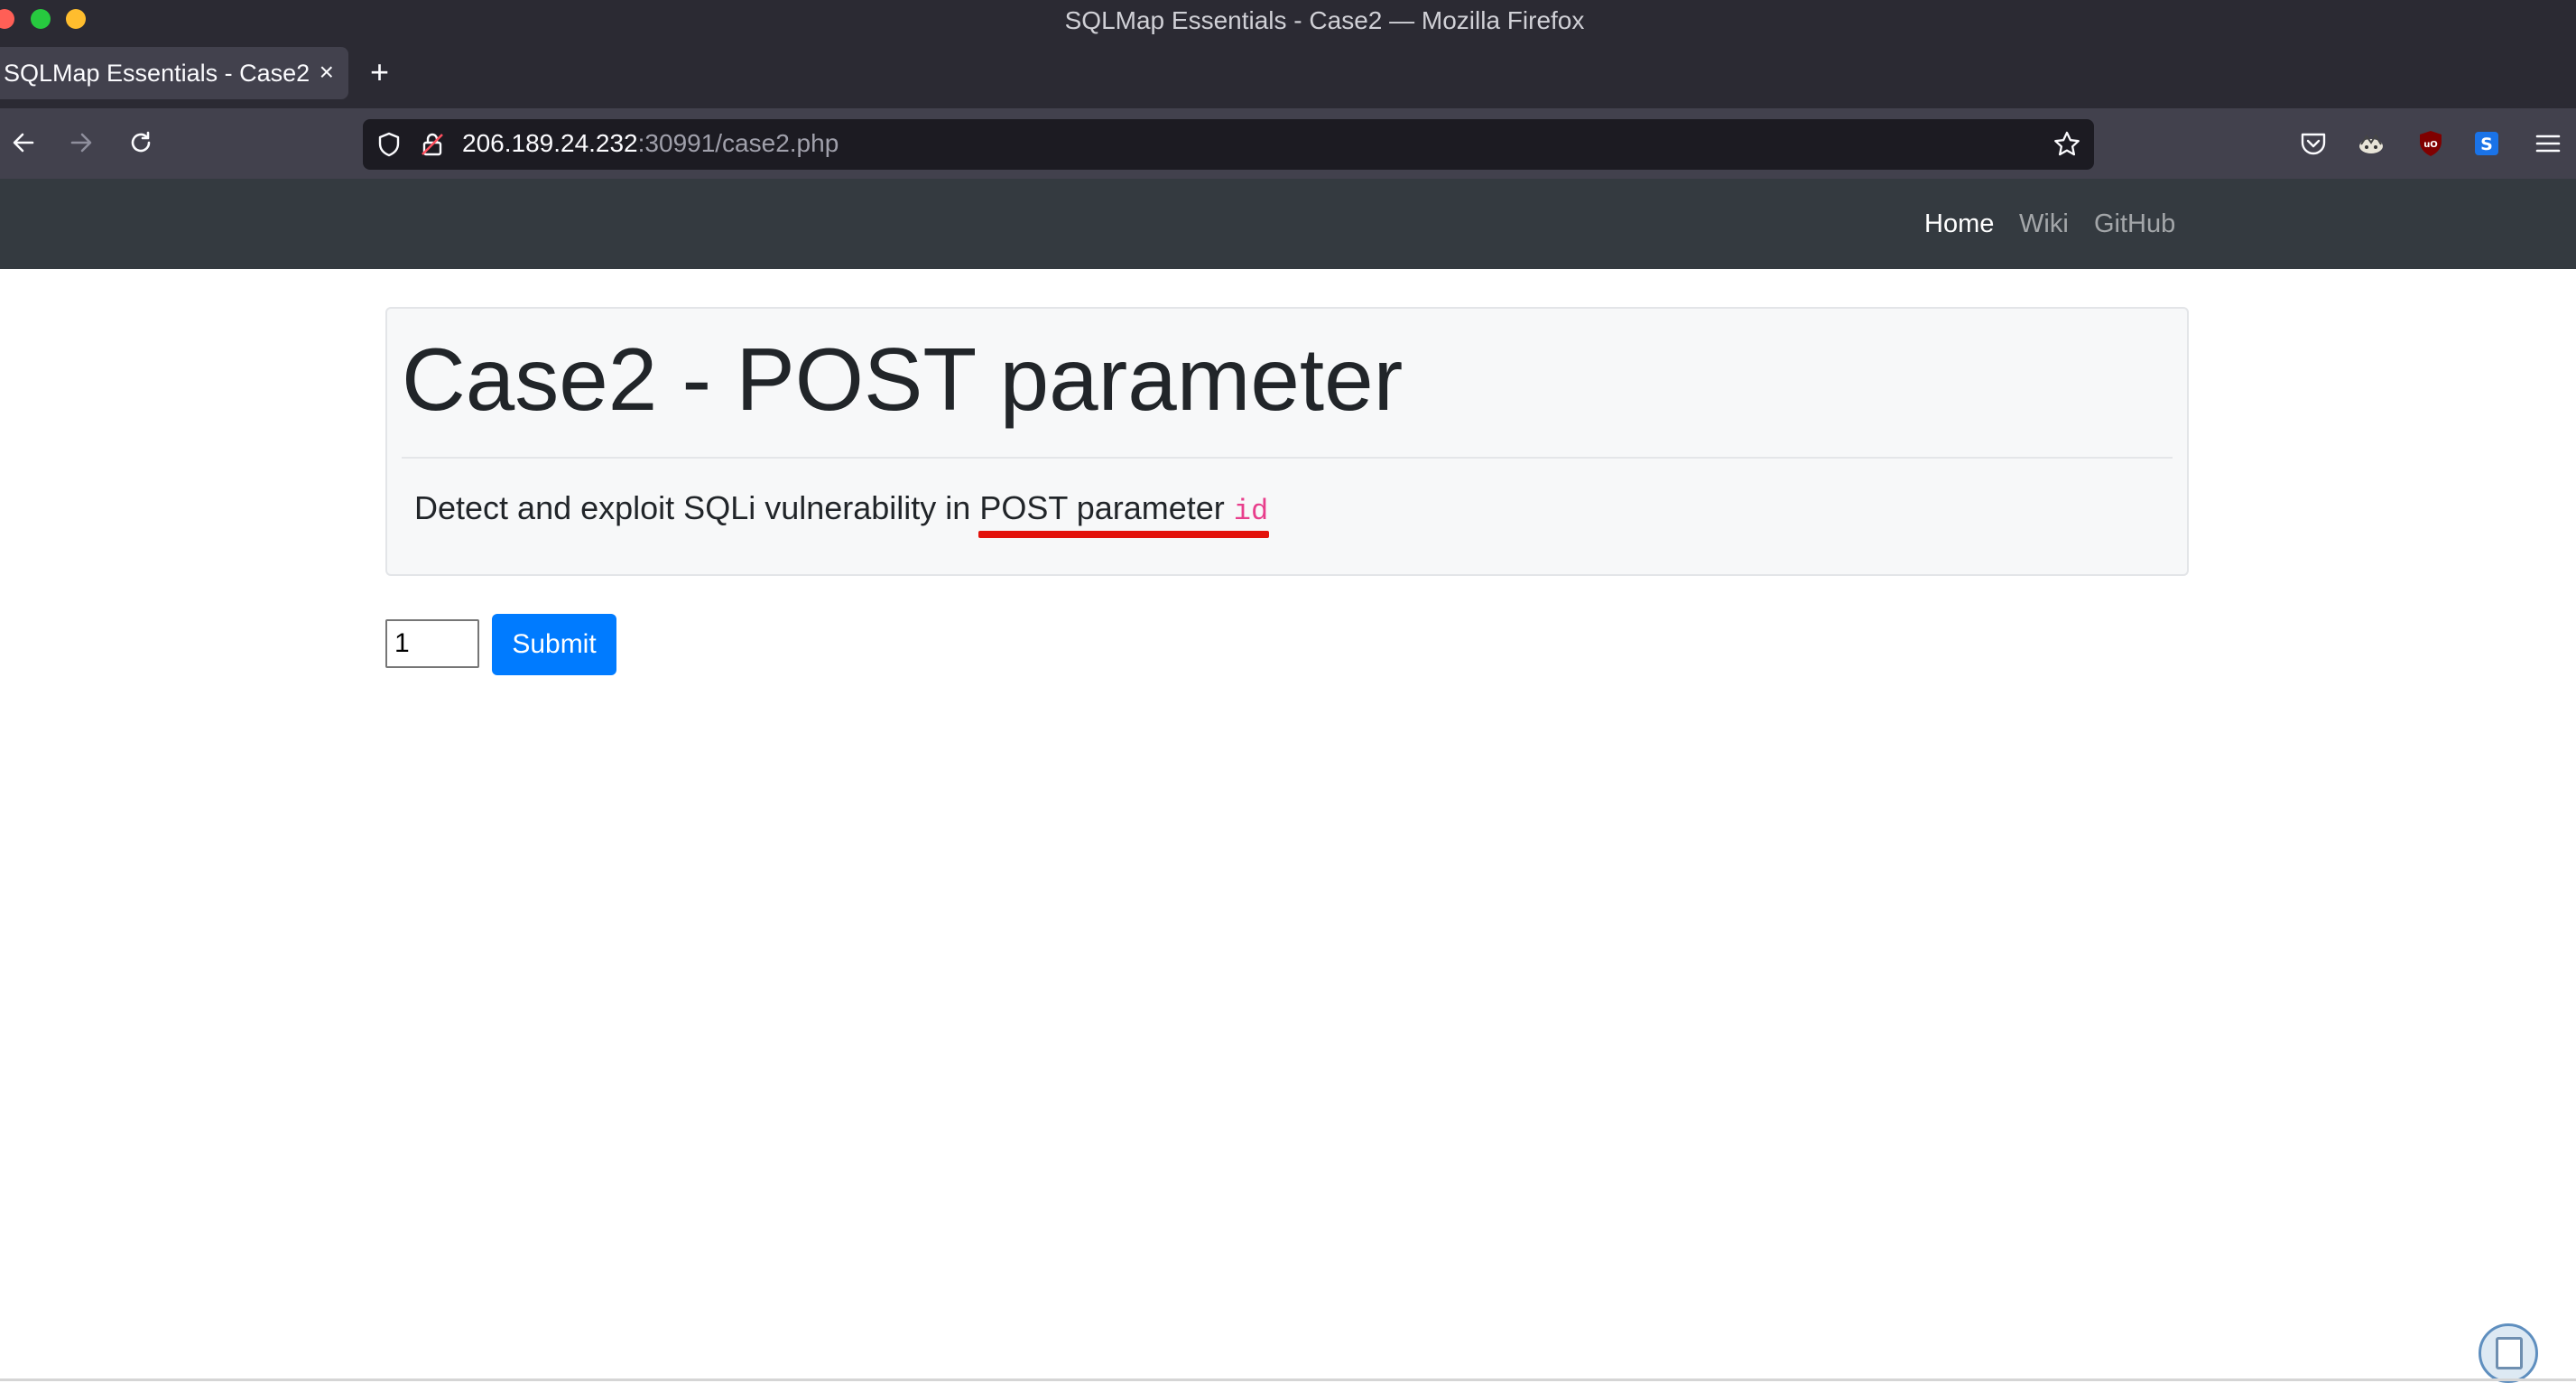  I want to click on shield-icon, so click(389, 144).